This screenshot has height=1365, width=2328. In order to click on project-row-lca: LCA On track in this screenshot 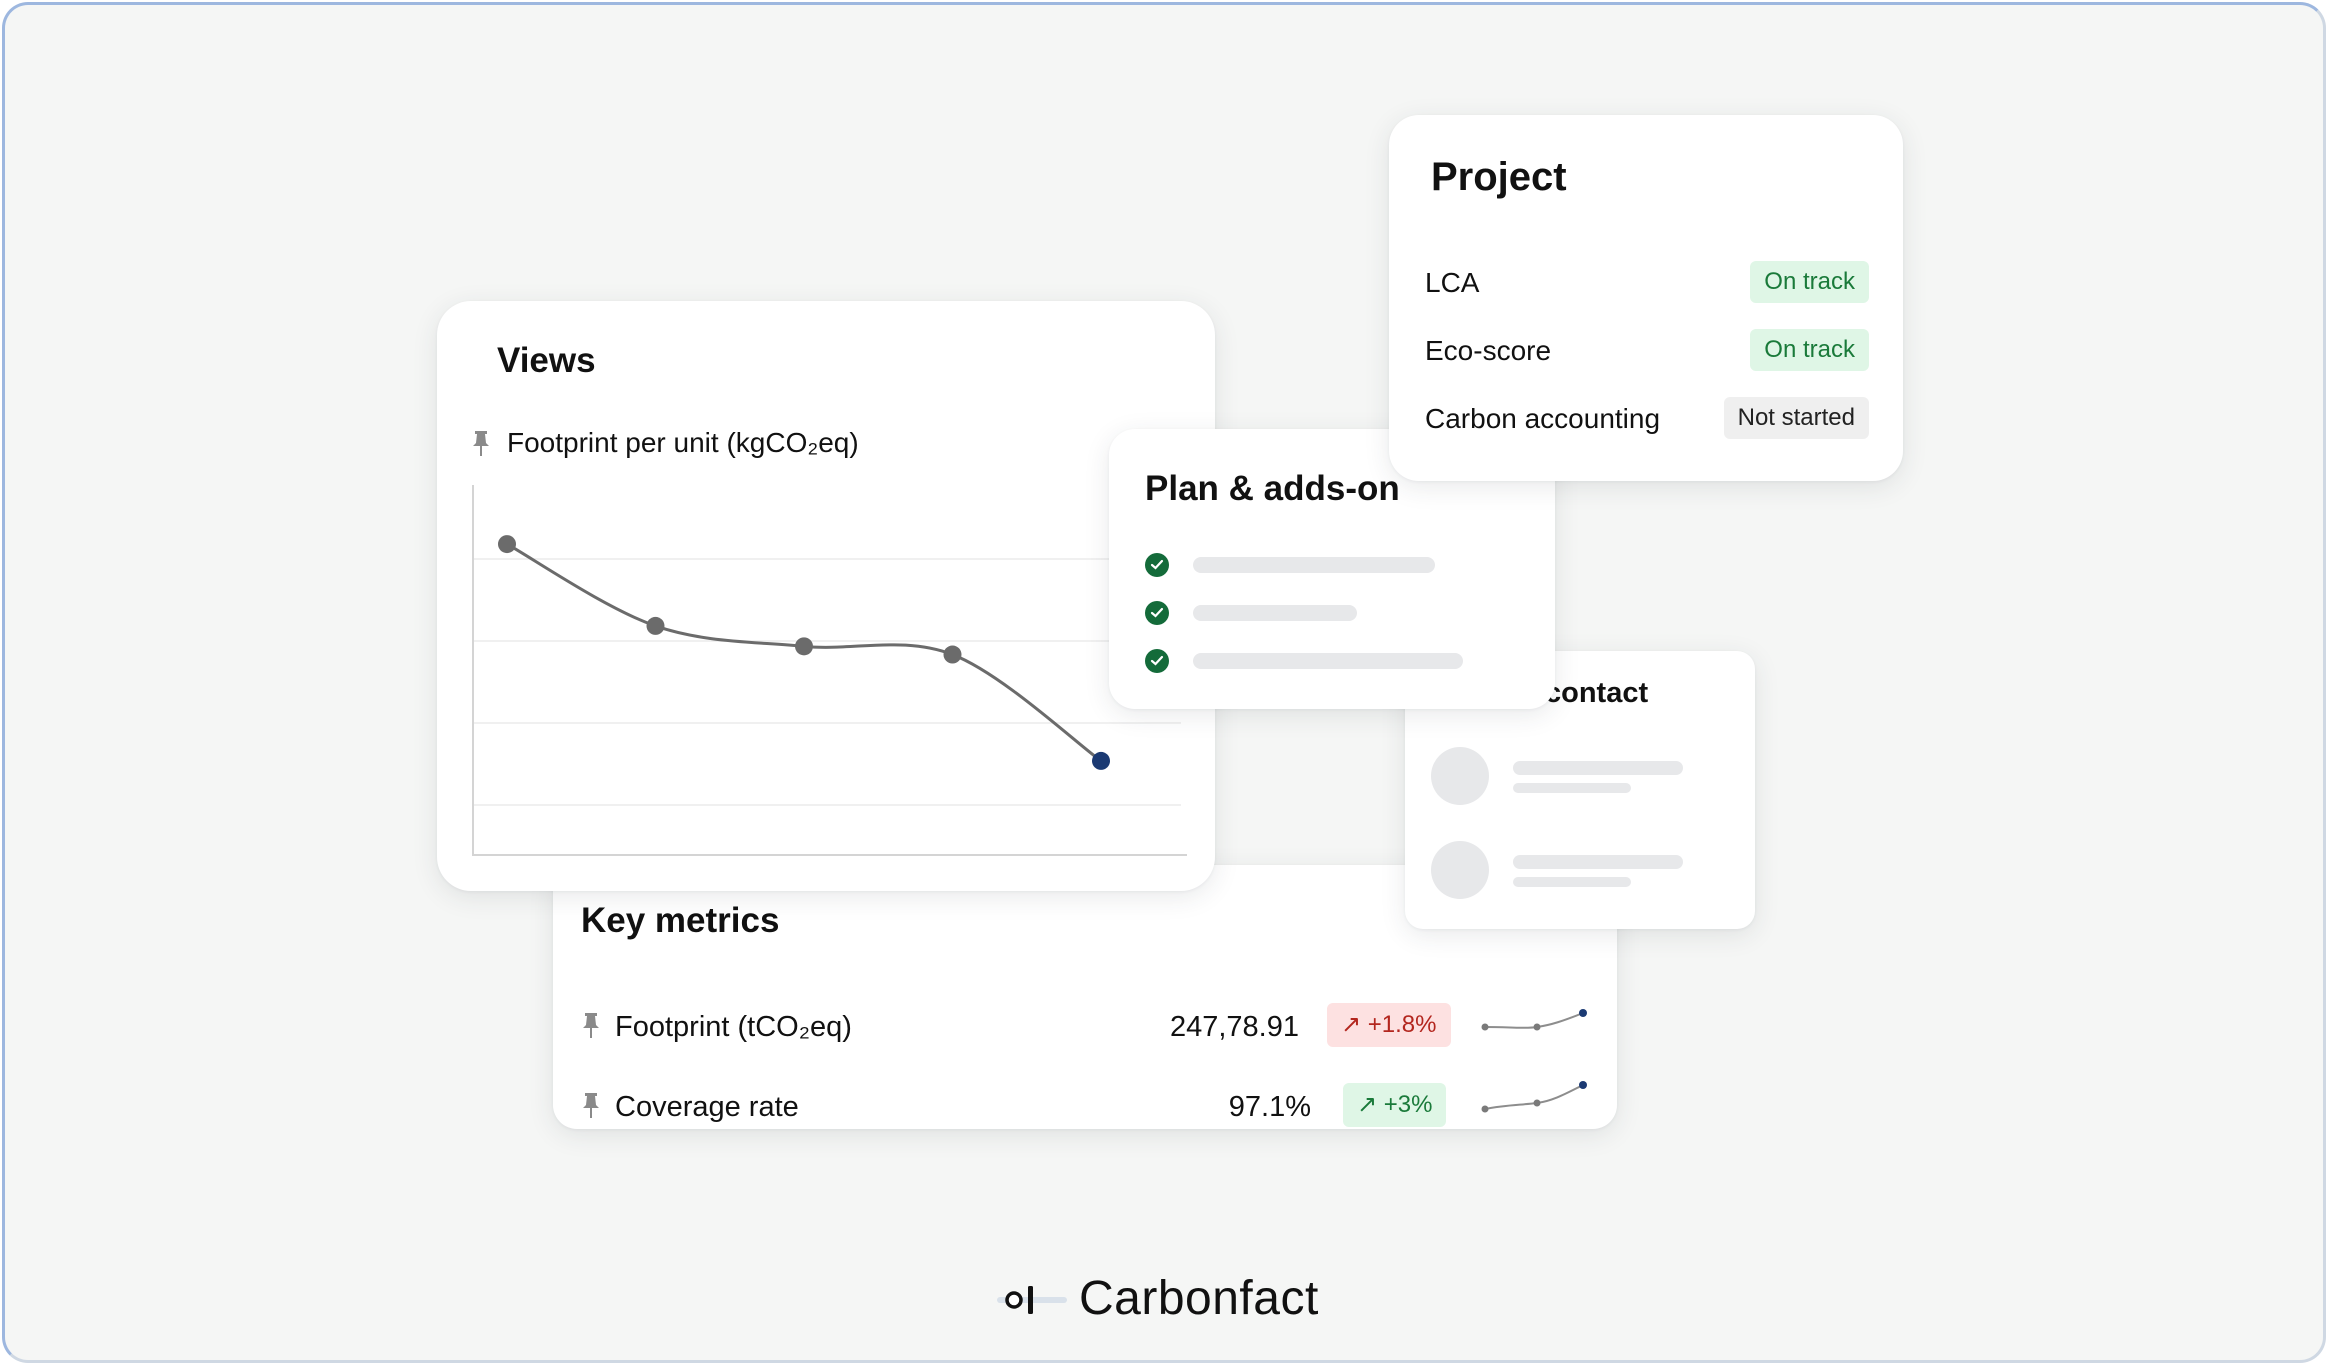, I will do `click(1647, 283)`.